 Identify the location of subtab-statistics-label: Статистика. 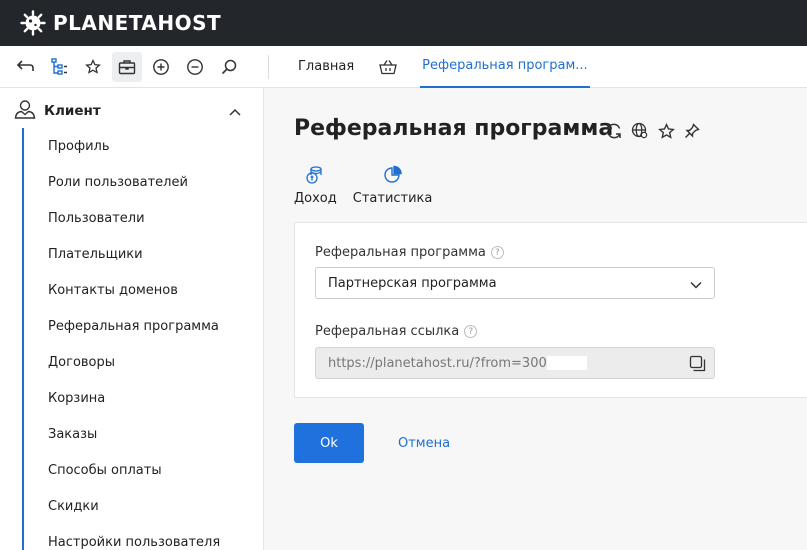
(392, 198).